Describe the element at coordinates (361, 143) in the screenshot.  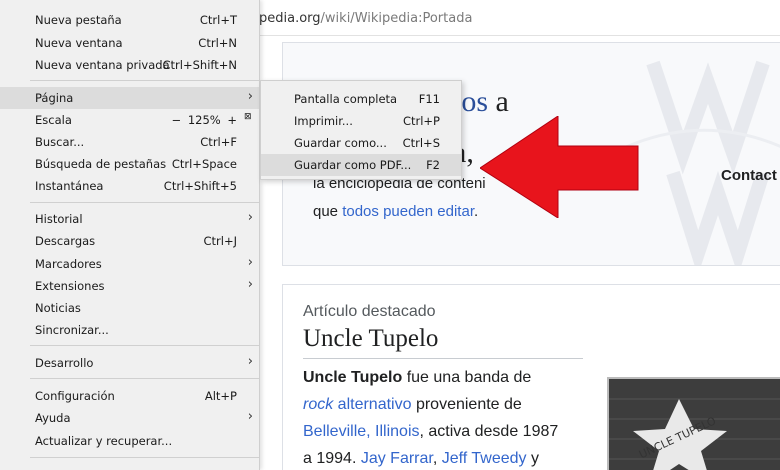
I see `submenu-item-save-as: Guardar como... Ctrl+S` at that location.